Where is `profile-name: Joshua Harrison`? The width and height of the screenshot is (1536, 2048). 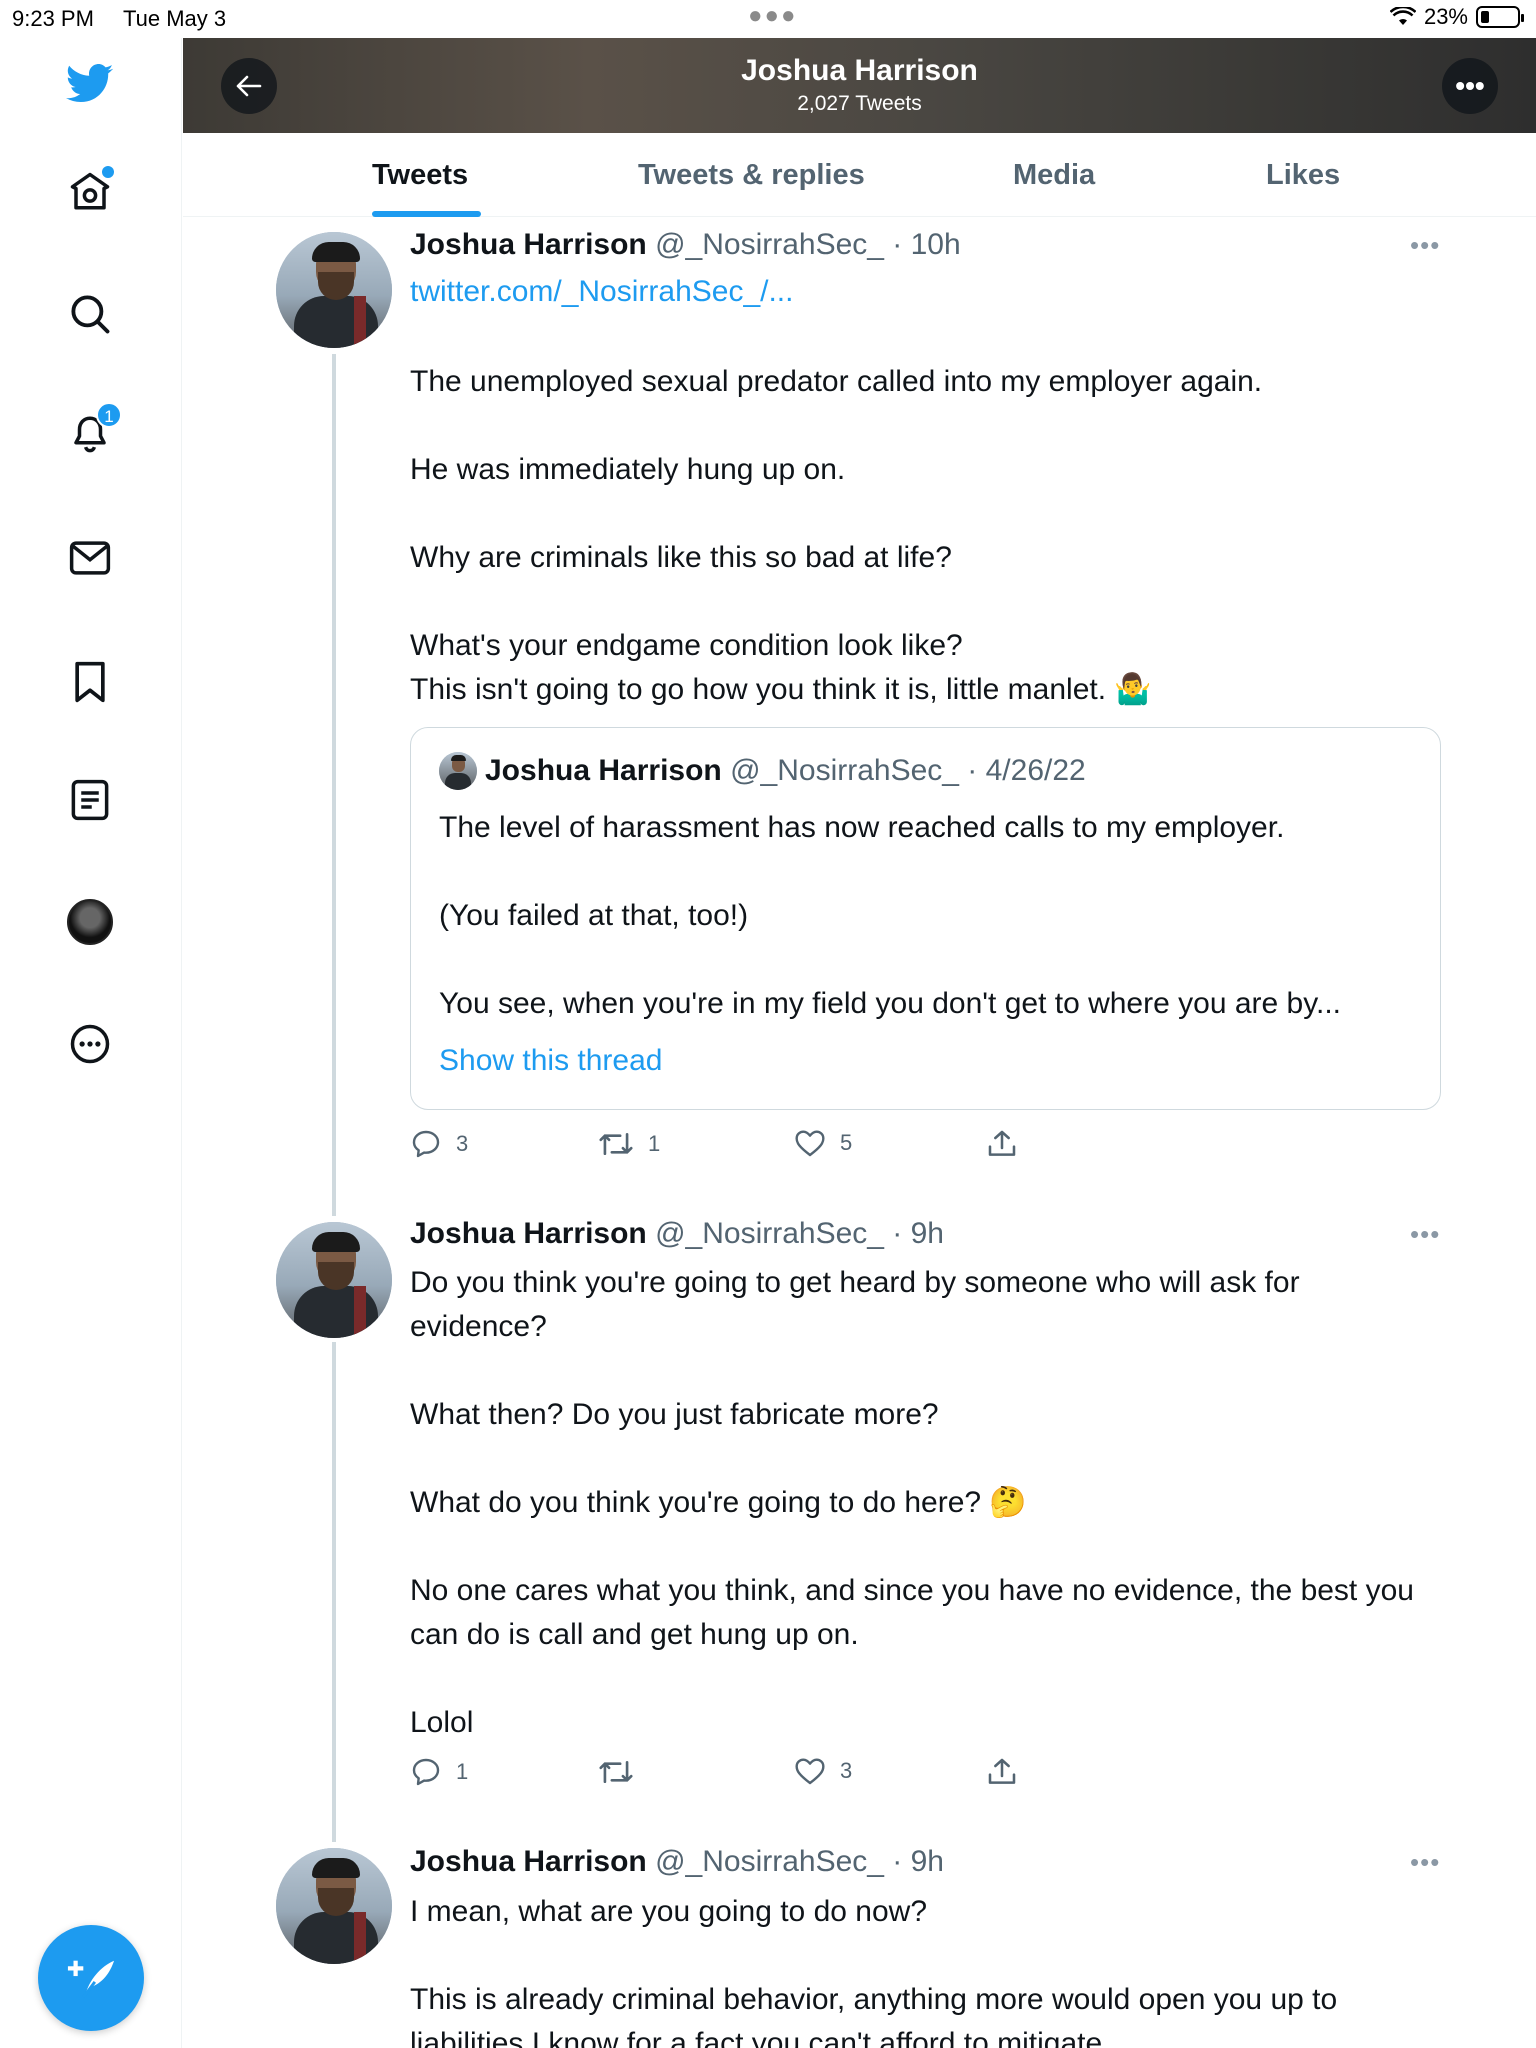
profile-name: Joshua Harrison is located at coordinates (859, 70).